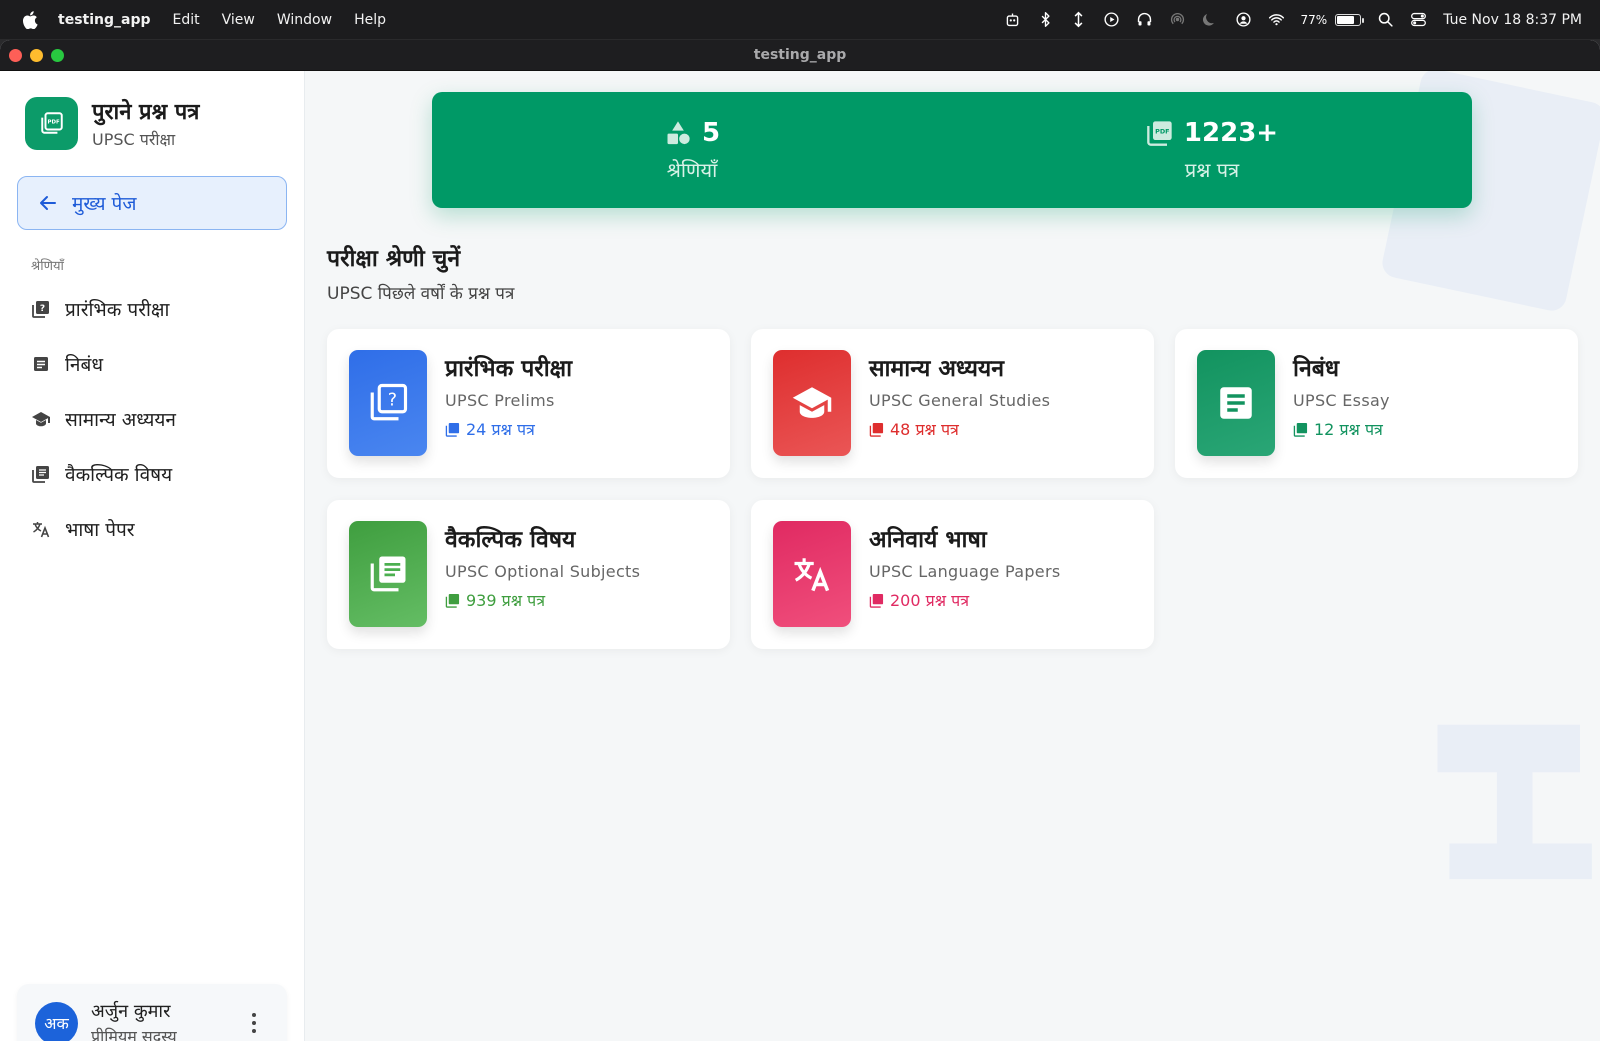  What do you see at coordinates (152, 528) in the screenshot?
I see `sidebar-item-language-papers: भाषा पेपर` at bounding box center [152, 528].